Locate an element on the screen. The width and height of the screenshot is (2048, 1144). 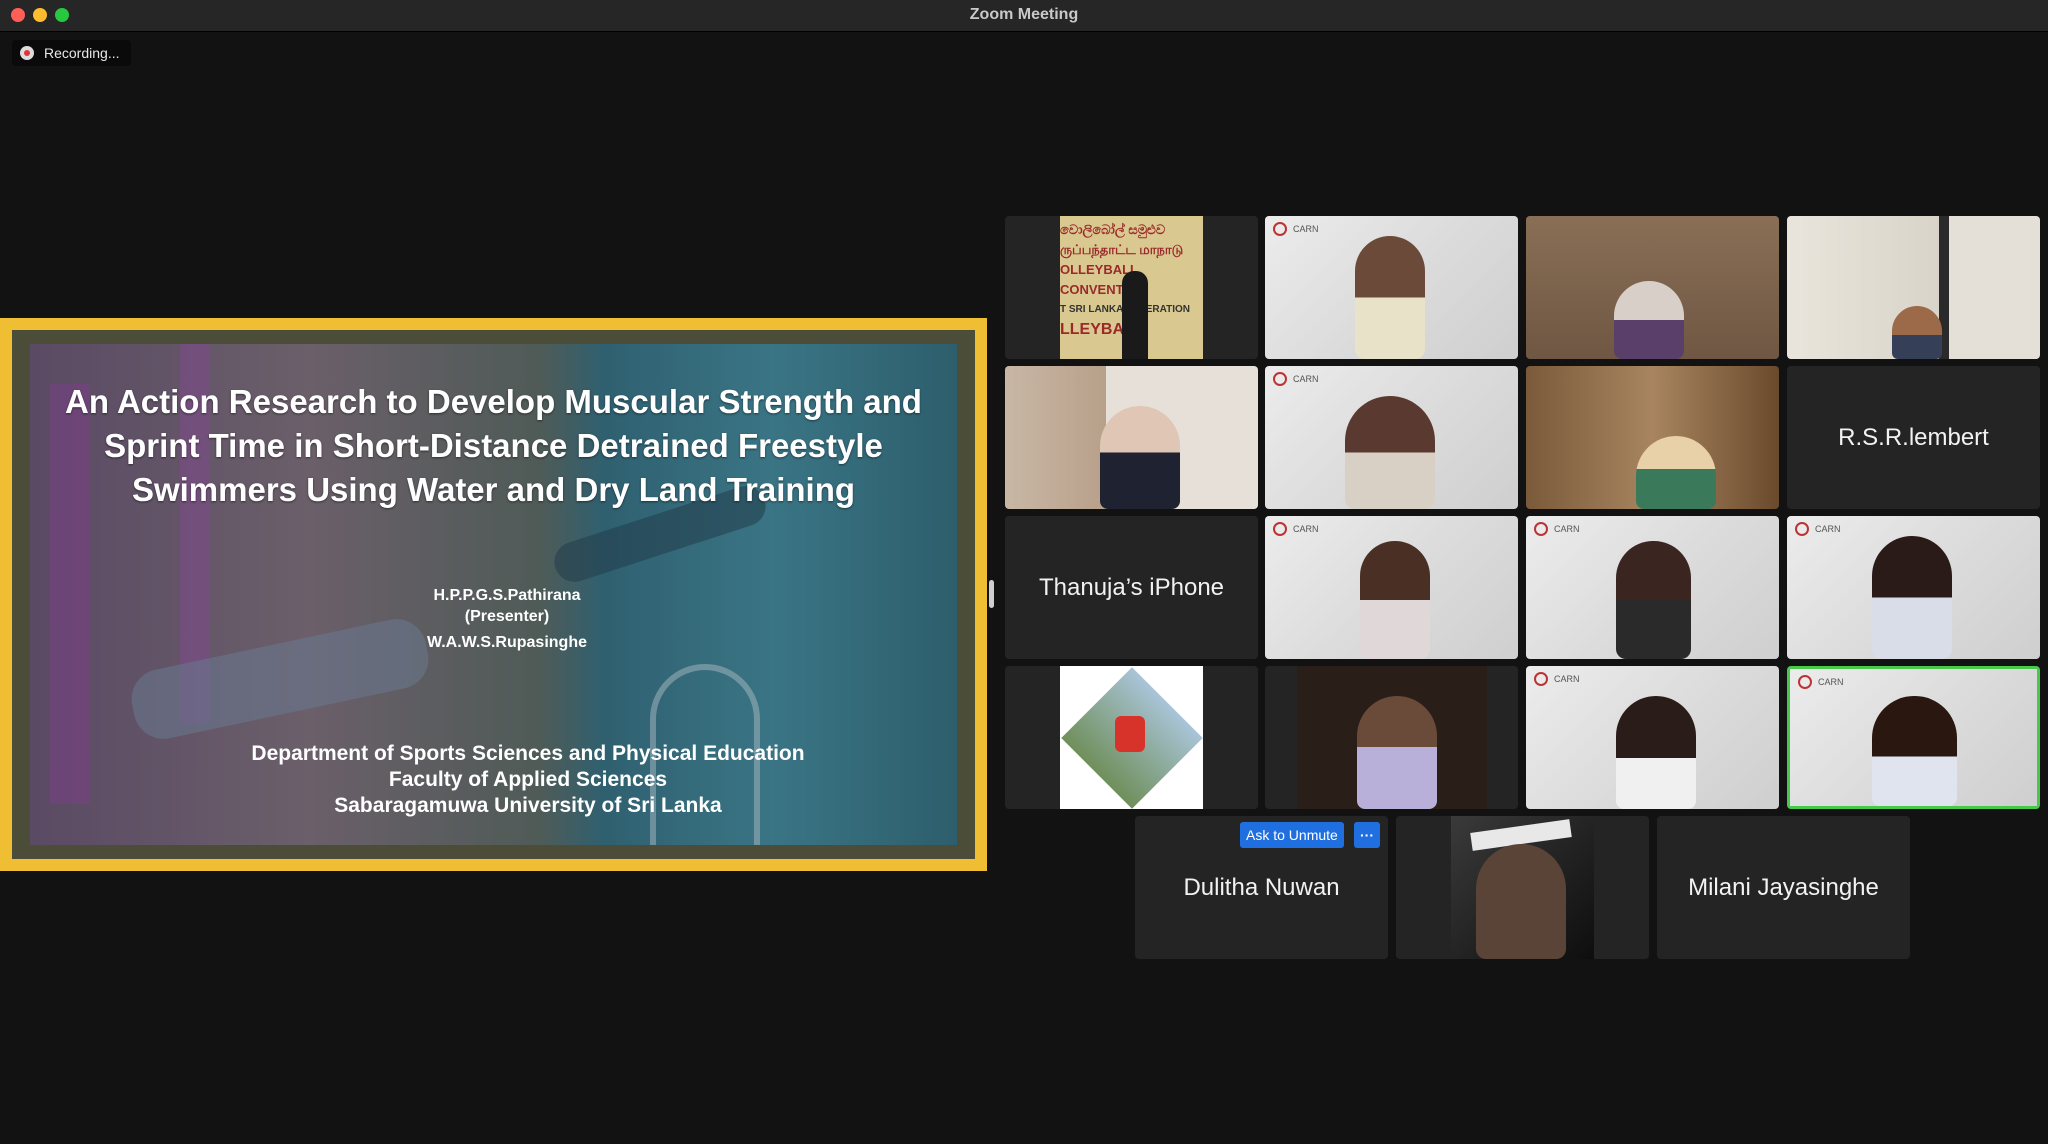
presenter-name: H.P.P.G.S.Pathirana is located at coordinates (507, 595).